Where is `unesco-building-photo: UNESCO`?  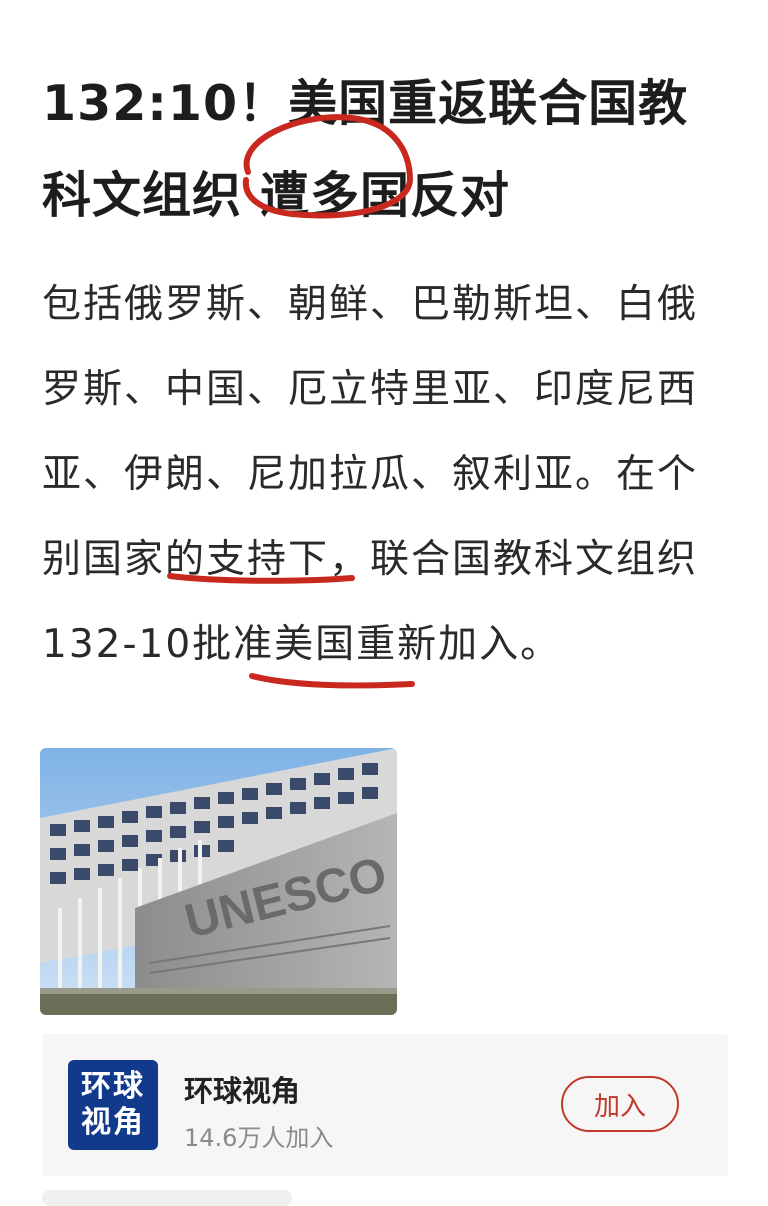
unesco-building-photo: UNESCO is located at coordinates (218, 881).